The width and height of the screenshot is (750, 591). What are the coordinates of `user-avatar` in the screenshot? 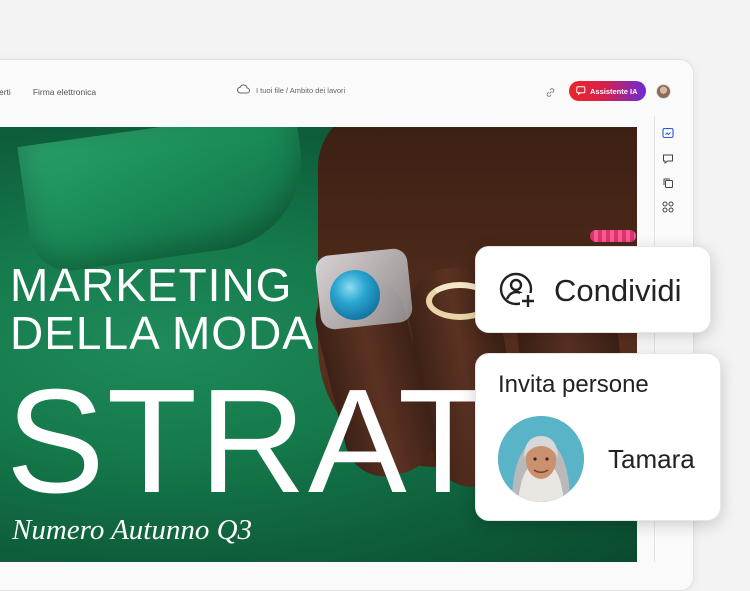 It's located at (663, 91).